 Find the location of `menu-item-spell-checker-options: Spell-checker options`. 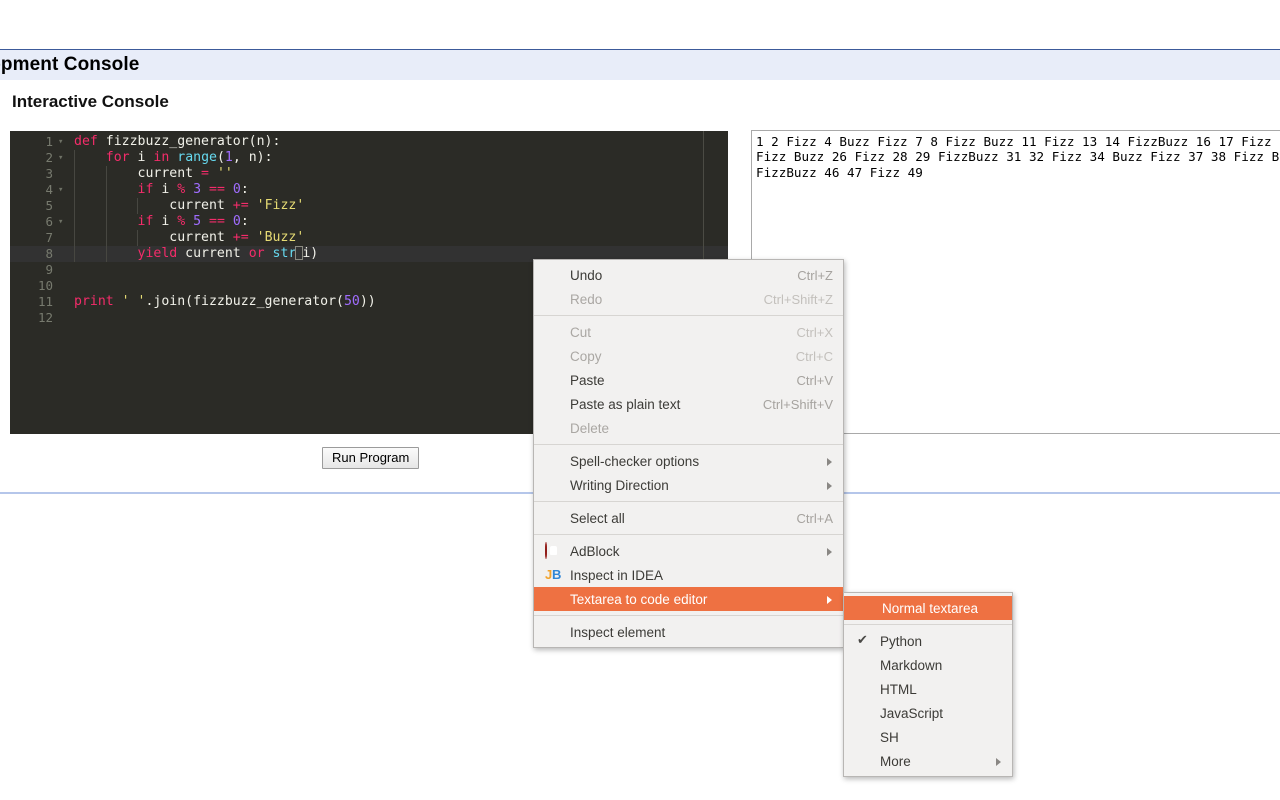

menu-item-spell-checker-options: Spell-checker options is located at coordinates (688, 461).